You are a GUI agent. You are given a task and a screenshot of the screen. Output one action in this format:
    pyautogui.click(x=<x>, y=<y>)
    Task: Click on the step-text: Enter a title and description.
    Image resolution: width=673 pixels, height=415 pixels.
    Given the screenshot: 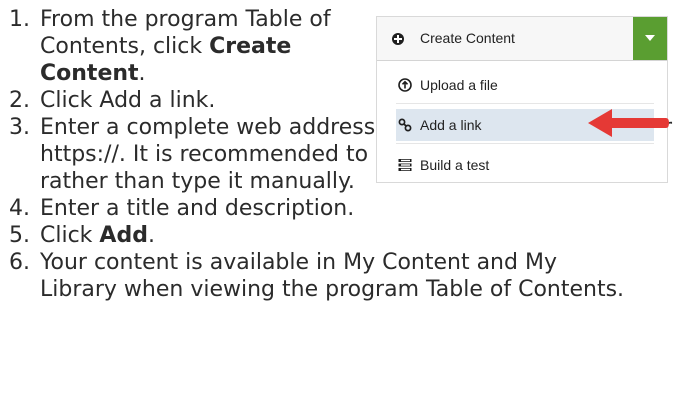 What is the action you would take?
    pyautogui.click(x=197, y=208)
    